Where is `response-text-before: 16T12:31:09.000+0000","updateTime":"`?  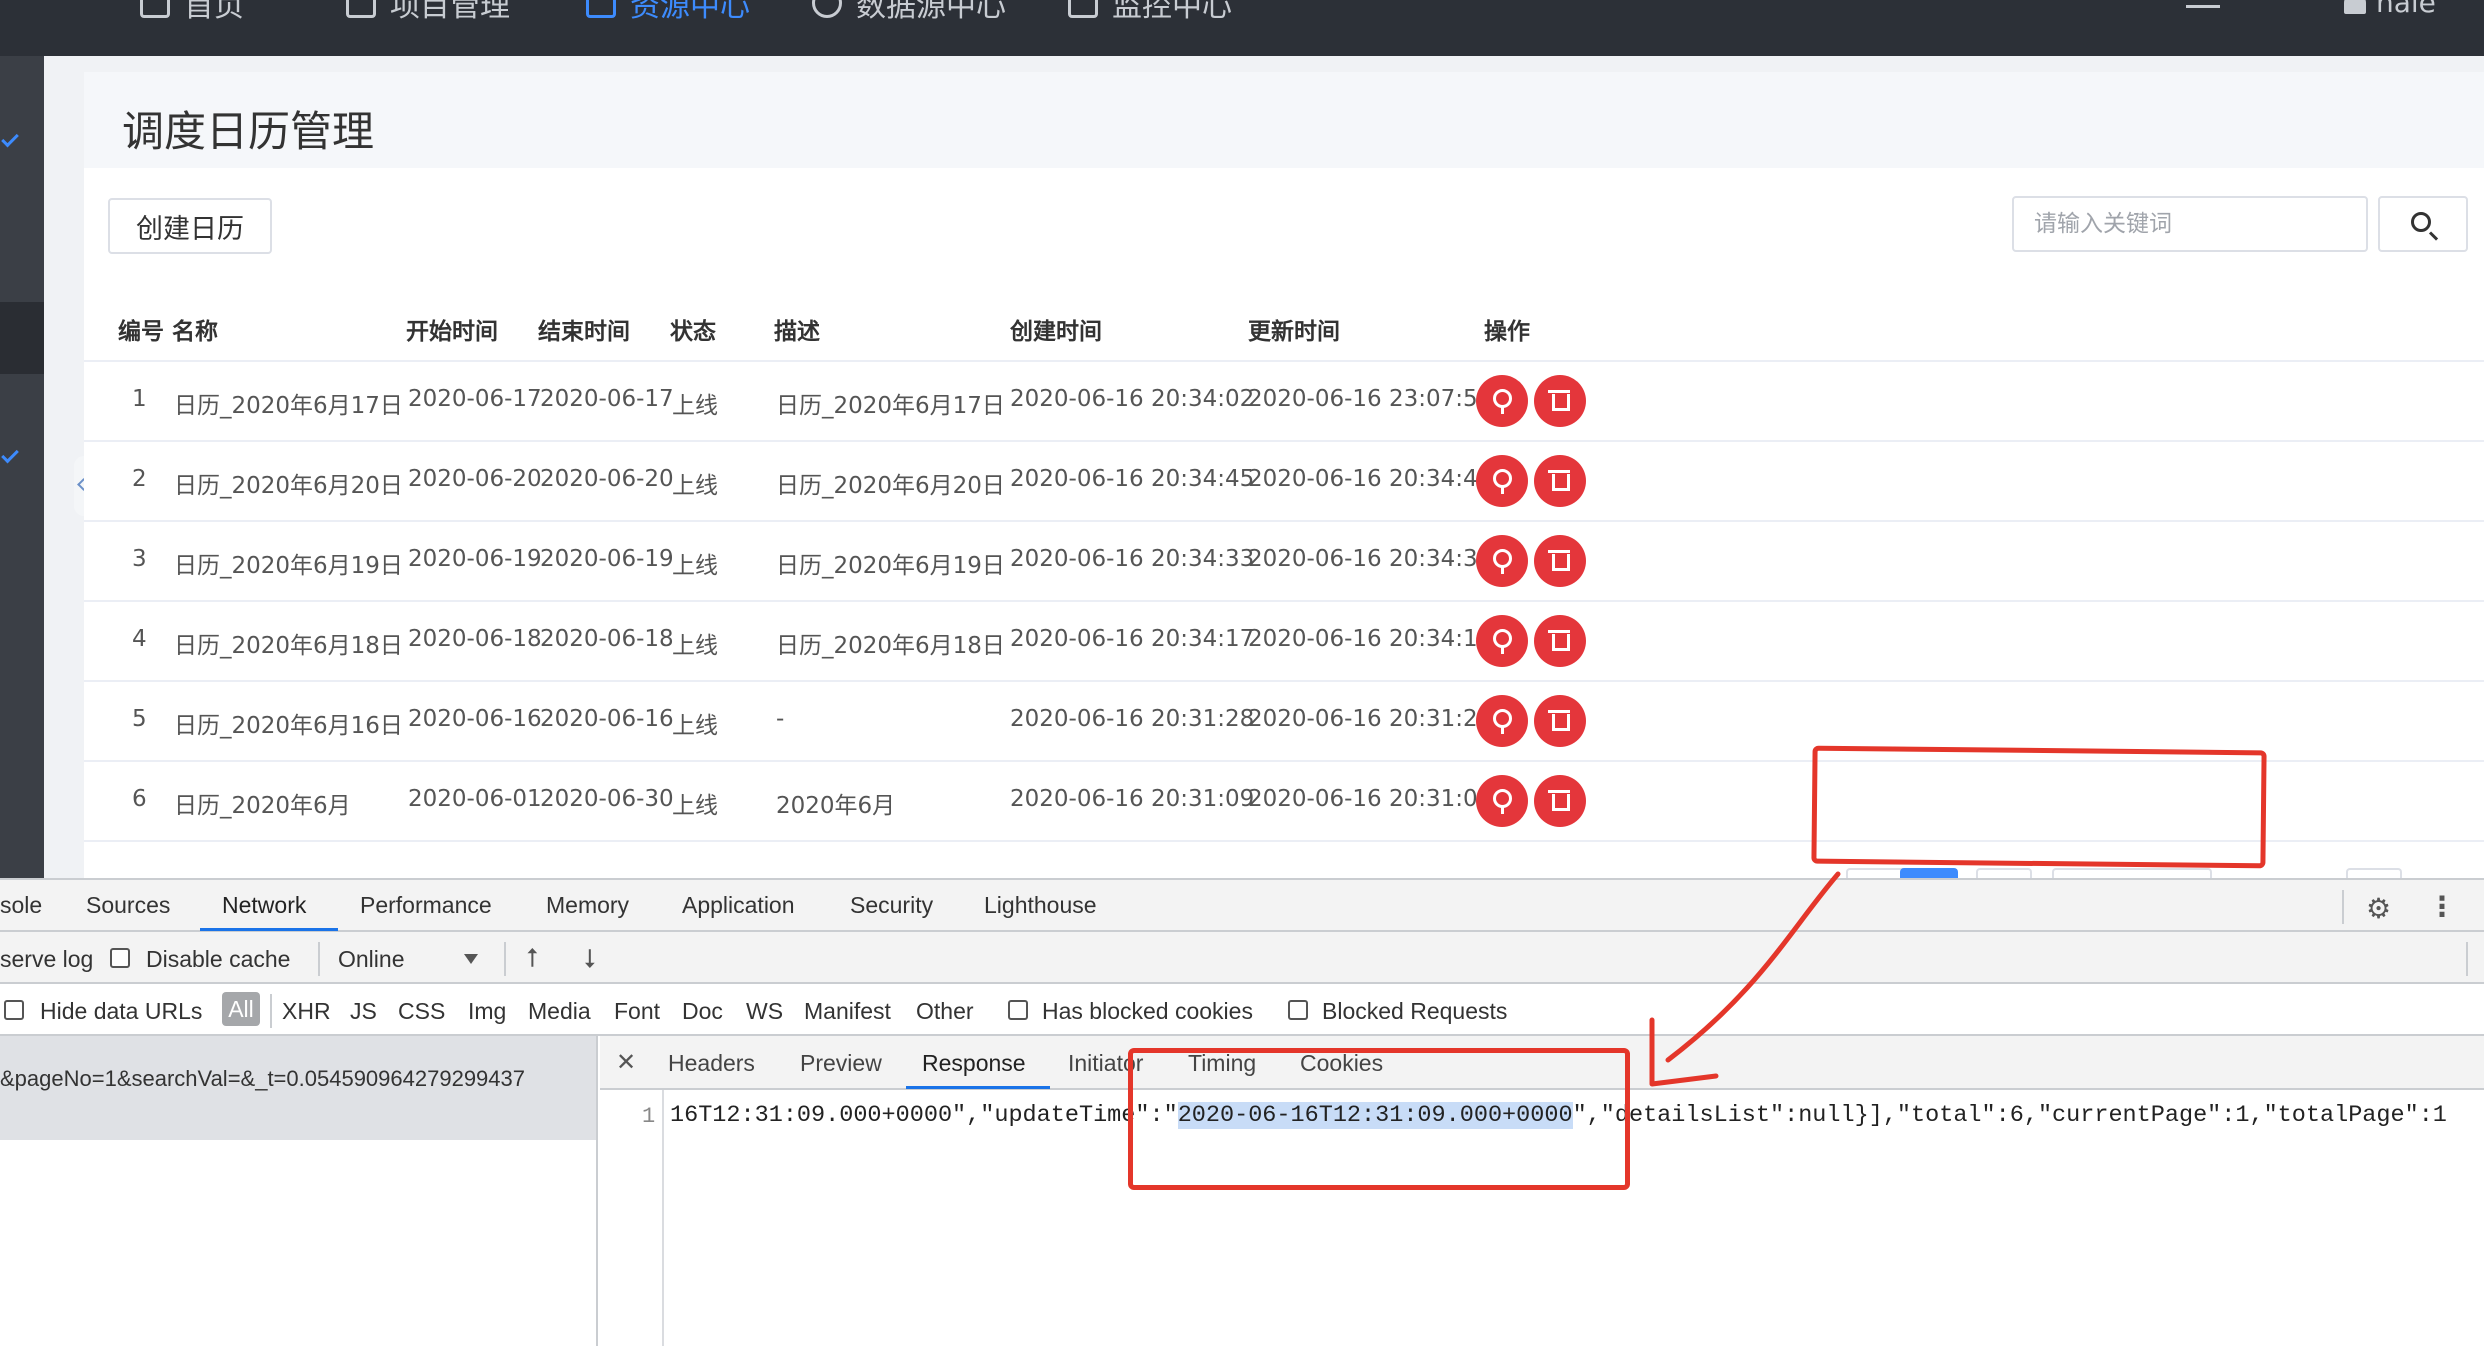 response-text-before: 16T12:31:09.000+0000","updateTime":" is located at coordinates (924, 1115).